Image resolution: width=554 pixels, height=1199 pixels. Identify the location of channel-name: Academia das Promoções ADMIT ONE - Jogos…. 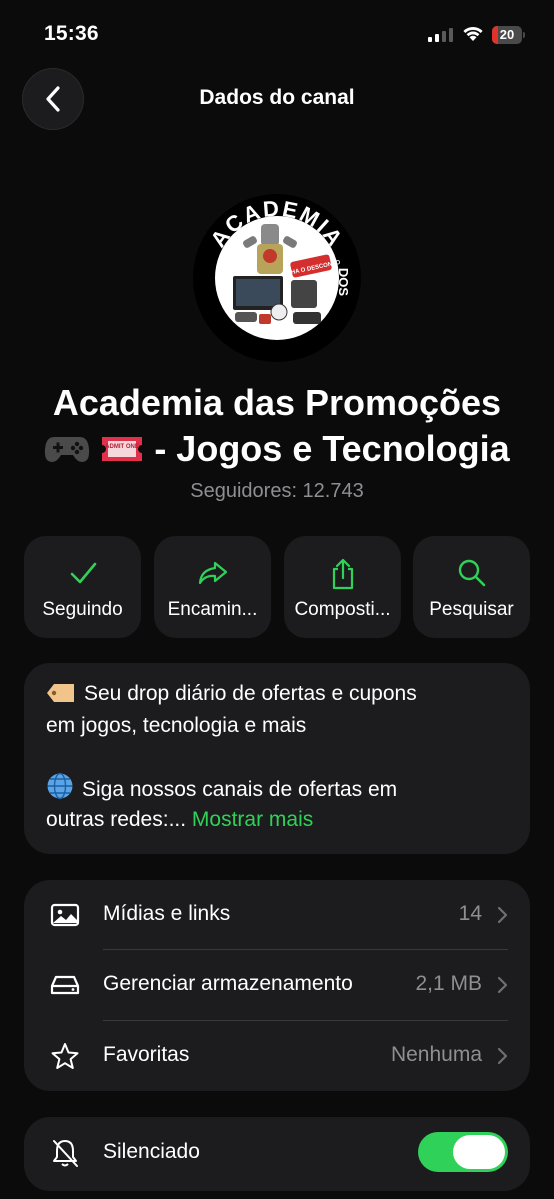
(277, 426).